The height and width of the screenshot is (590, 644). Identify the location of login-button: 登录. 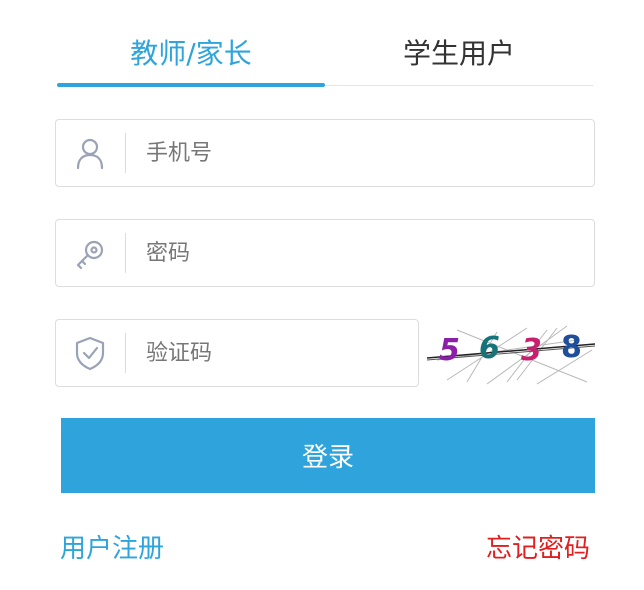
(328, 455).